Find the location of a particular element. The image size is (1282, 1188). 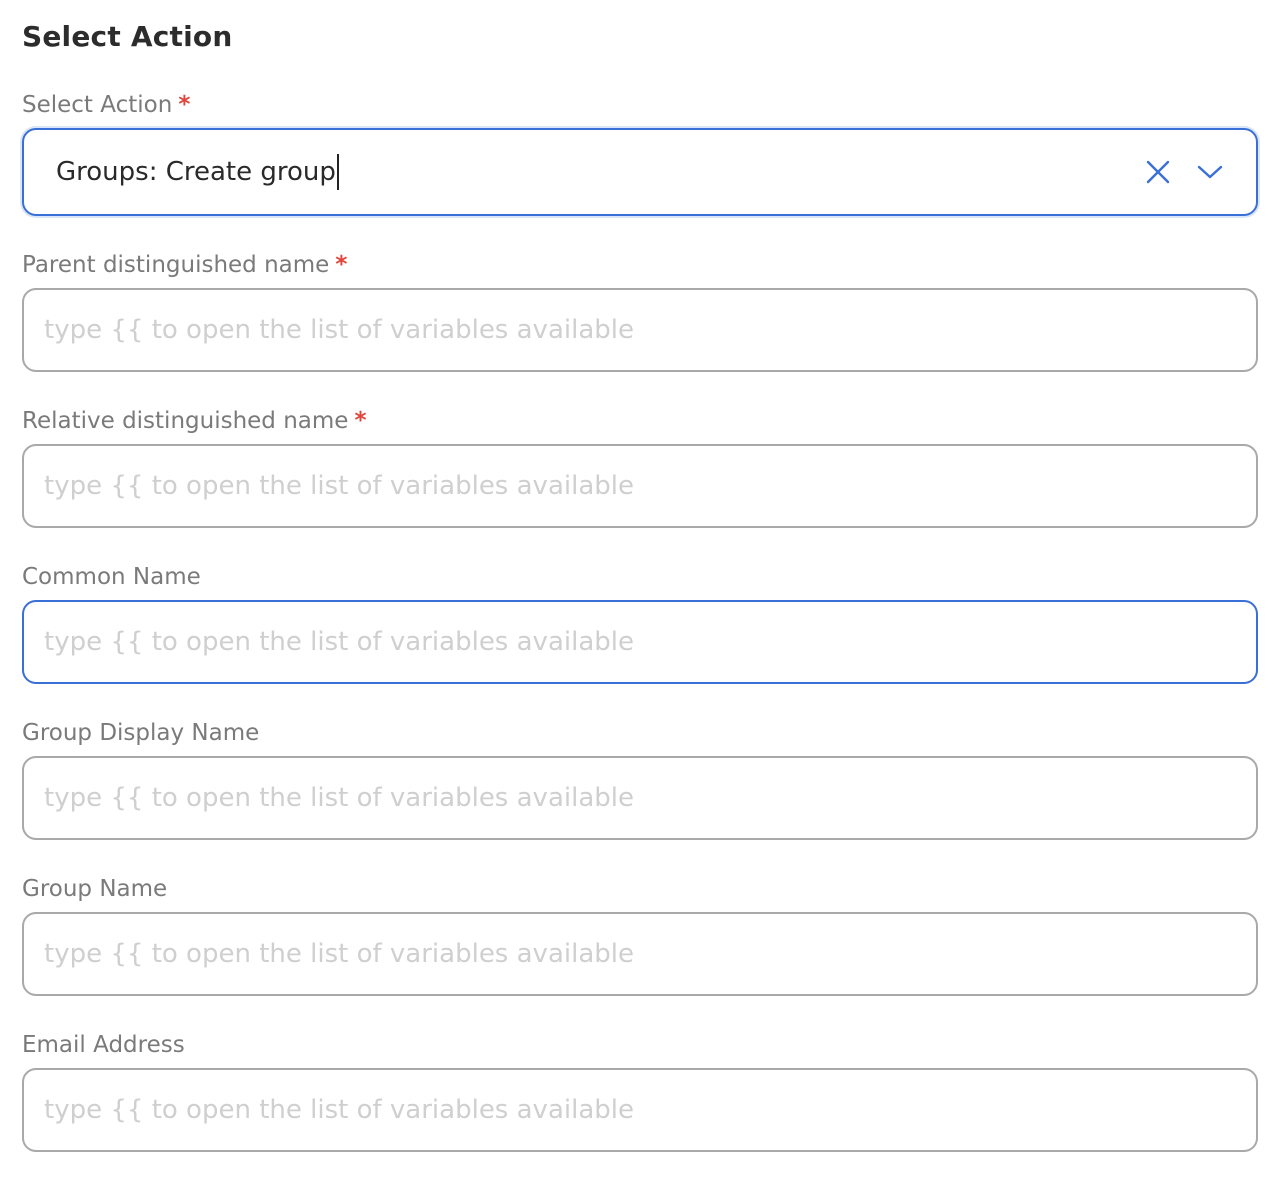

common-name-input is located at coordinates (640, 642).